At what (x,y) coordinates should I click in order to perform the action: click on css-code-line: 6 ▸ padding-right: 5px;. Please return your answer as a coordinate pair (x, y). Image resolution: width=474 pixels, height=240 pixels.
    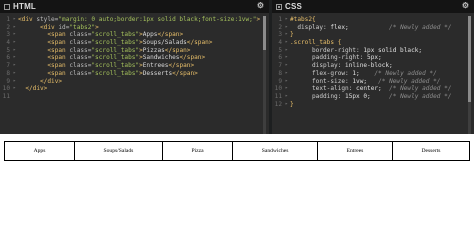
    Looking at the image, I should click on (368, 58).